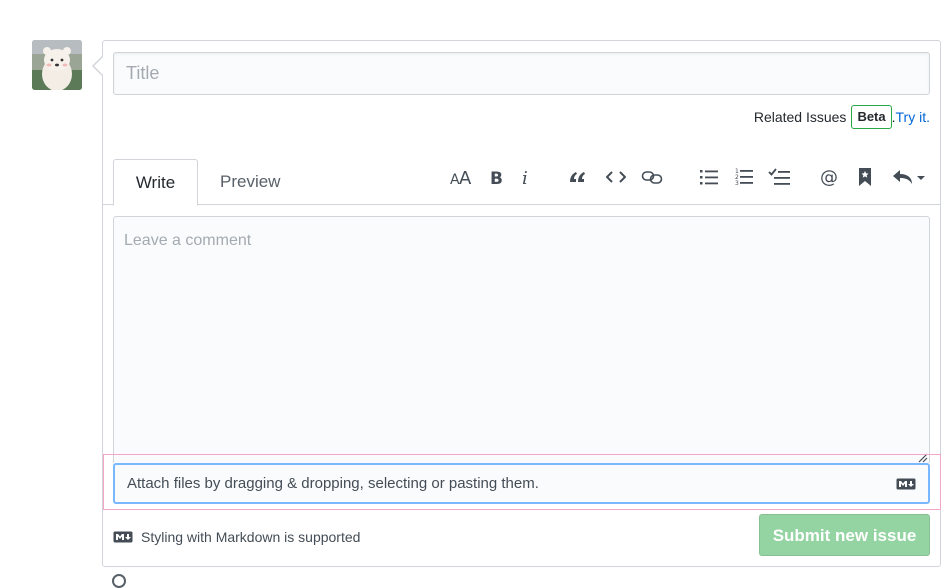 The width and height of the screenshot is (951, 588). I want to click on markdown-note: Styling with Markdown is supported, so click(236, 537).